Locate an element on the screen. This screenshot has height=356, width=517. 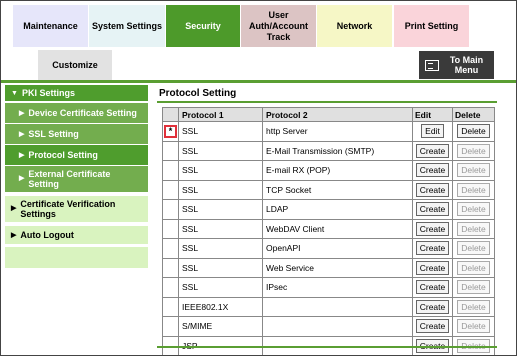
tab-print-setting: Print Setting is located at coordinates (431, 26).